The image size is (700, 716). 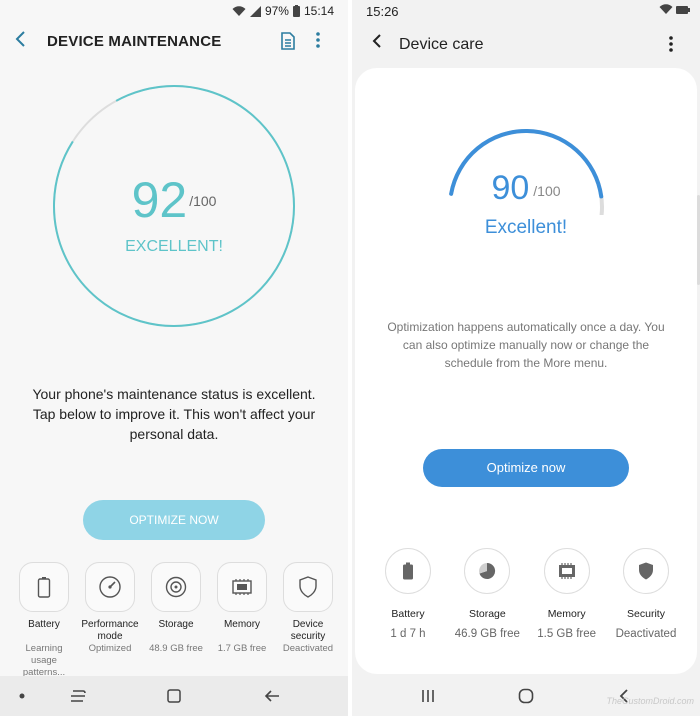 I want to click on optimize-now-button: Optimize now, so click(x=526, y=468).